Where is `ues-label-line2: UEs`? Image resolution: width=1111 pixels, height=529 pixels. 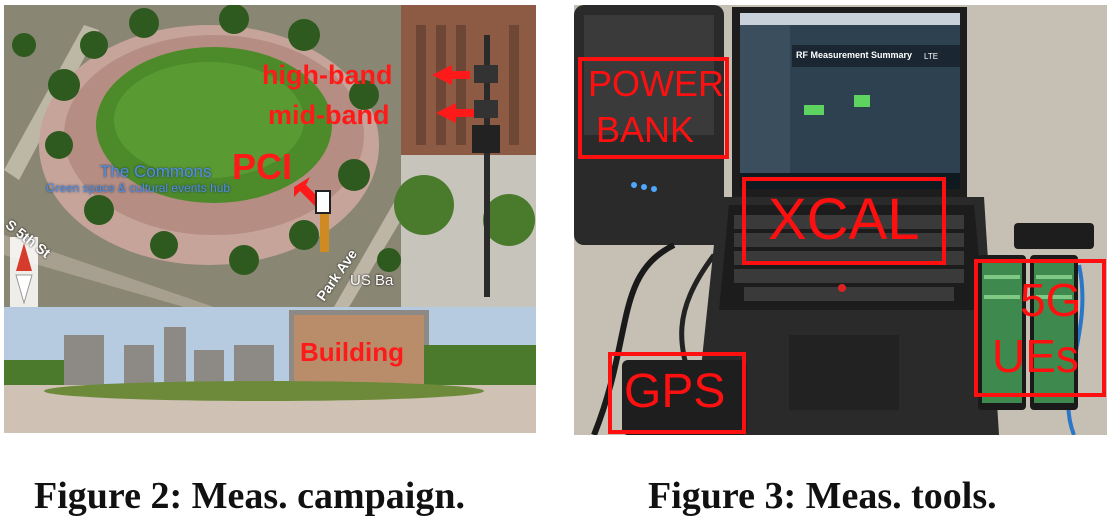 ues-label-line2: UEs is located at coordinates (1035, 356).